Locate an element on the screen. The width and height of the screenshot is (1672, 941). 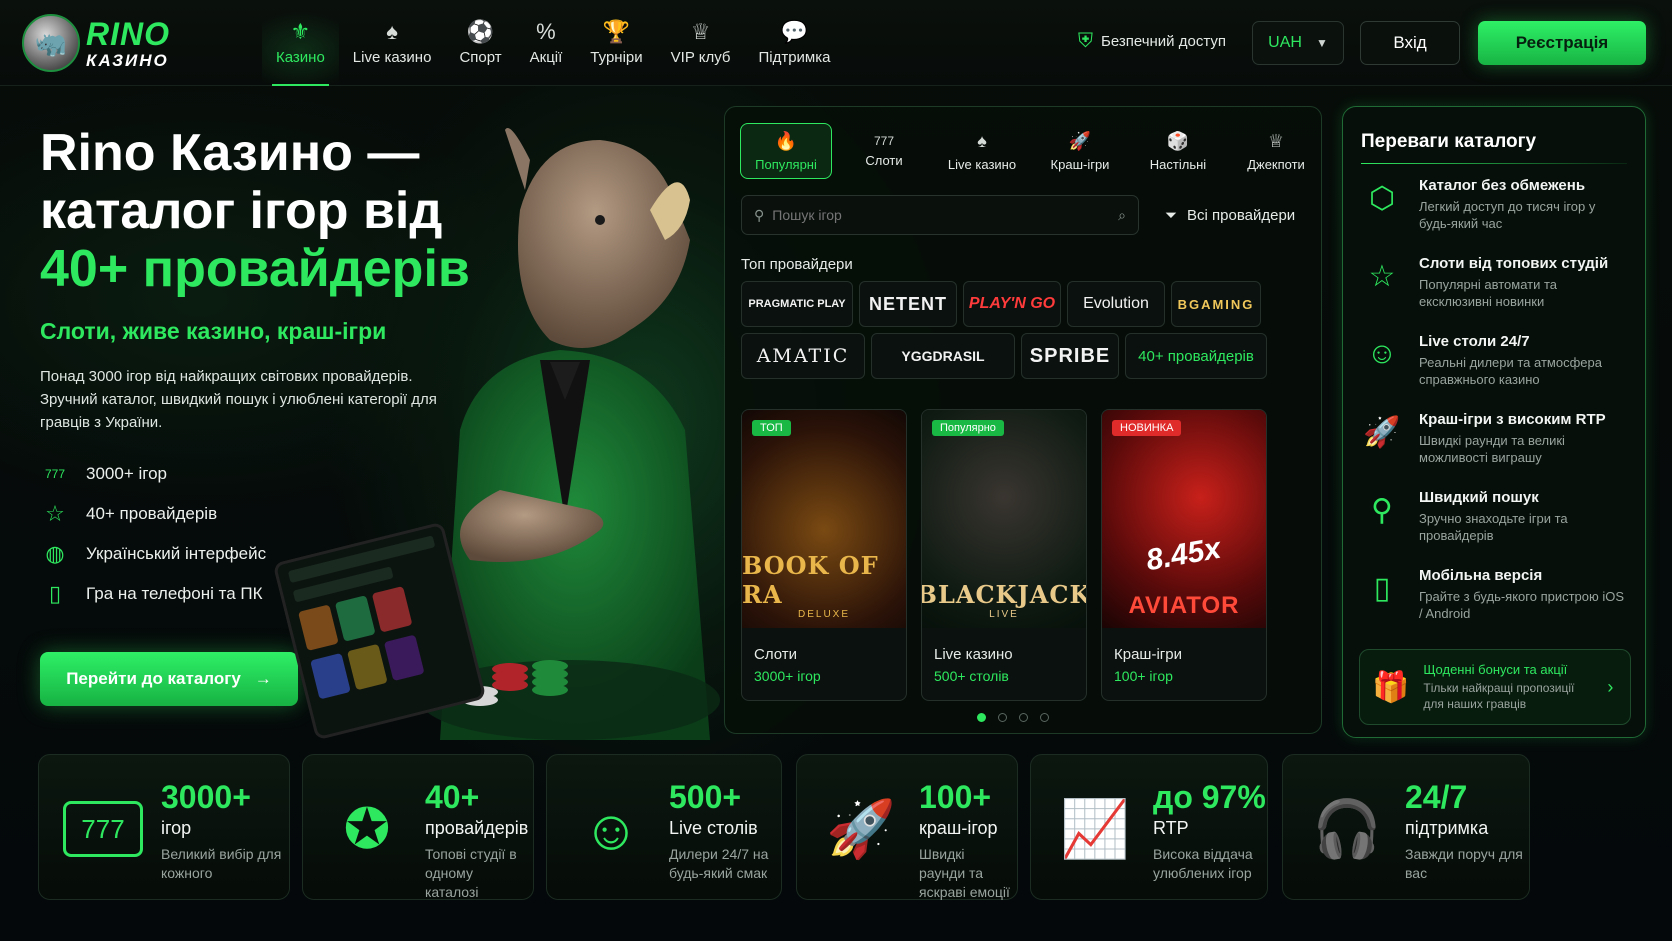
tab-icon: ♠ is located at coordinates (982, 140).